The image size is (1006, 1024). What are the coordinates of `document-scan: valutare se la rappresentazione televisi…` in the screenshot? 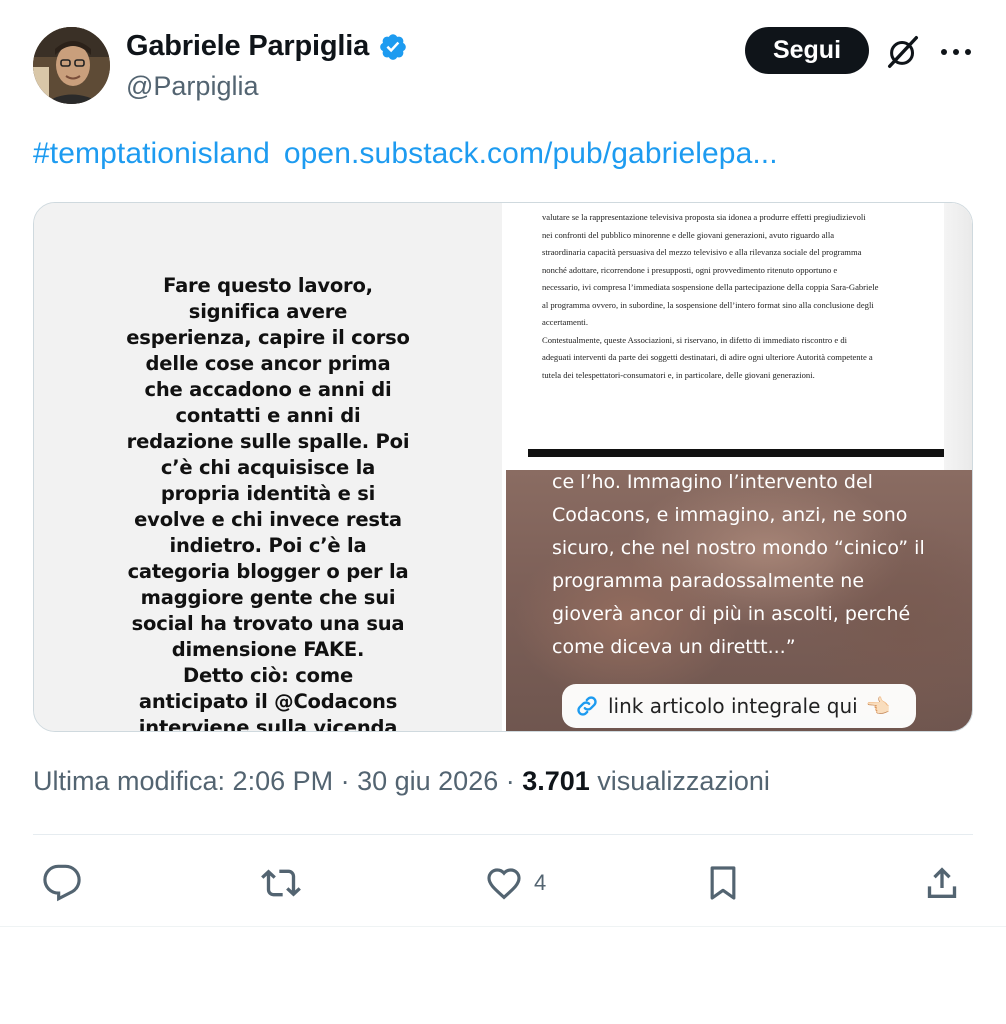 It's located at (739, 336).